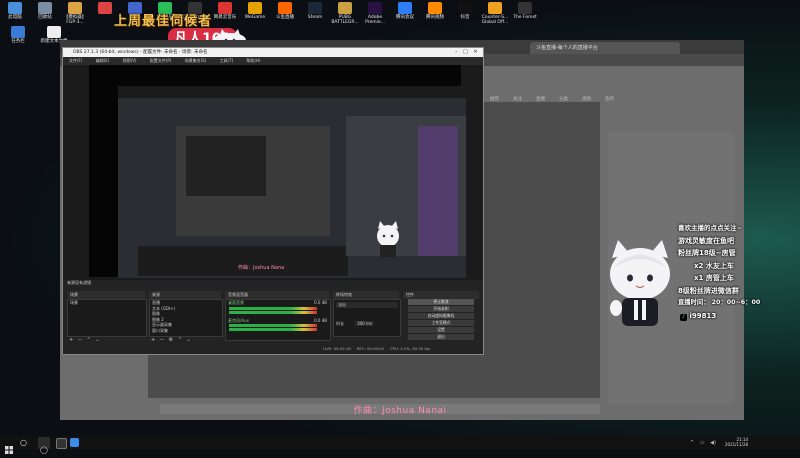 The width and height of the screenshot is (800, 458). Describe the element at coordinates (226, 166) in the screenshot. I see `nested-inner-dark` at that location.